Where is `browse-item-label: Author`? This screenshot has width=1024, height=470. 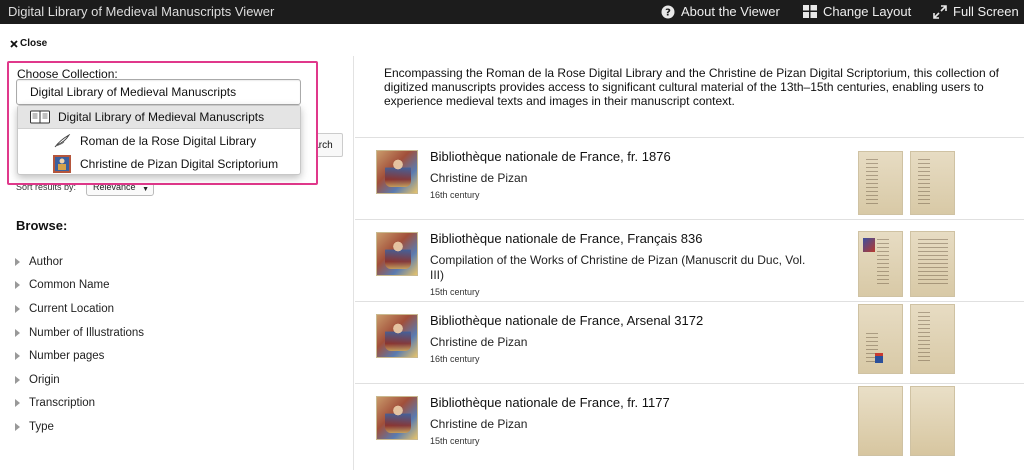 browse-item-label: Author is located at coordinates (46, 261).